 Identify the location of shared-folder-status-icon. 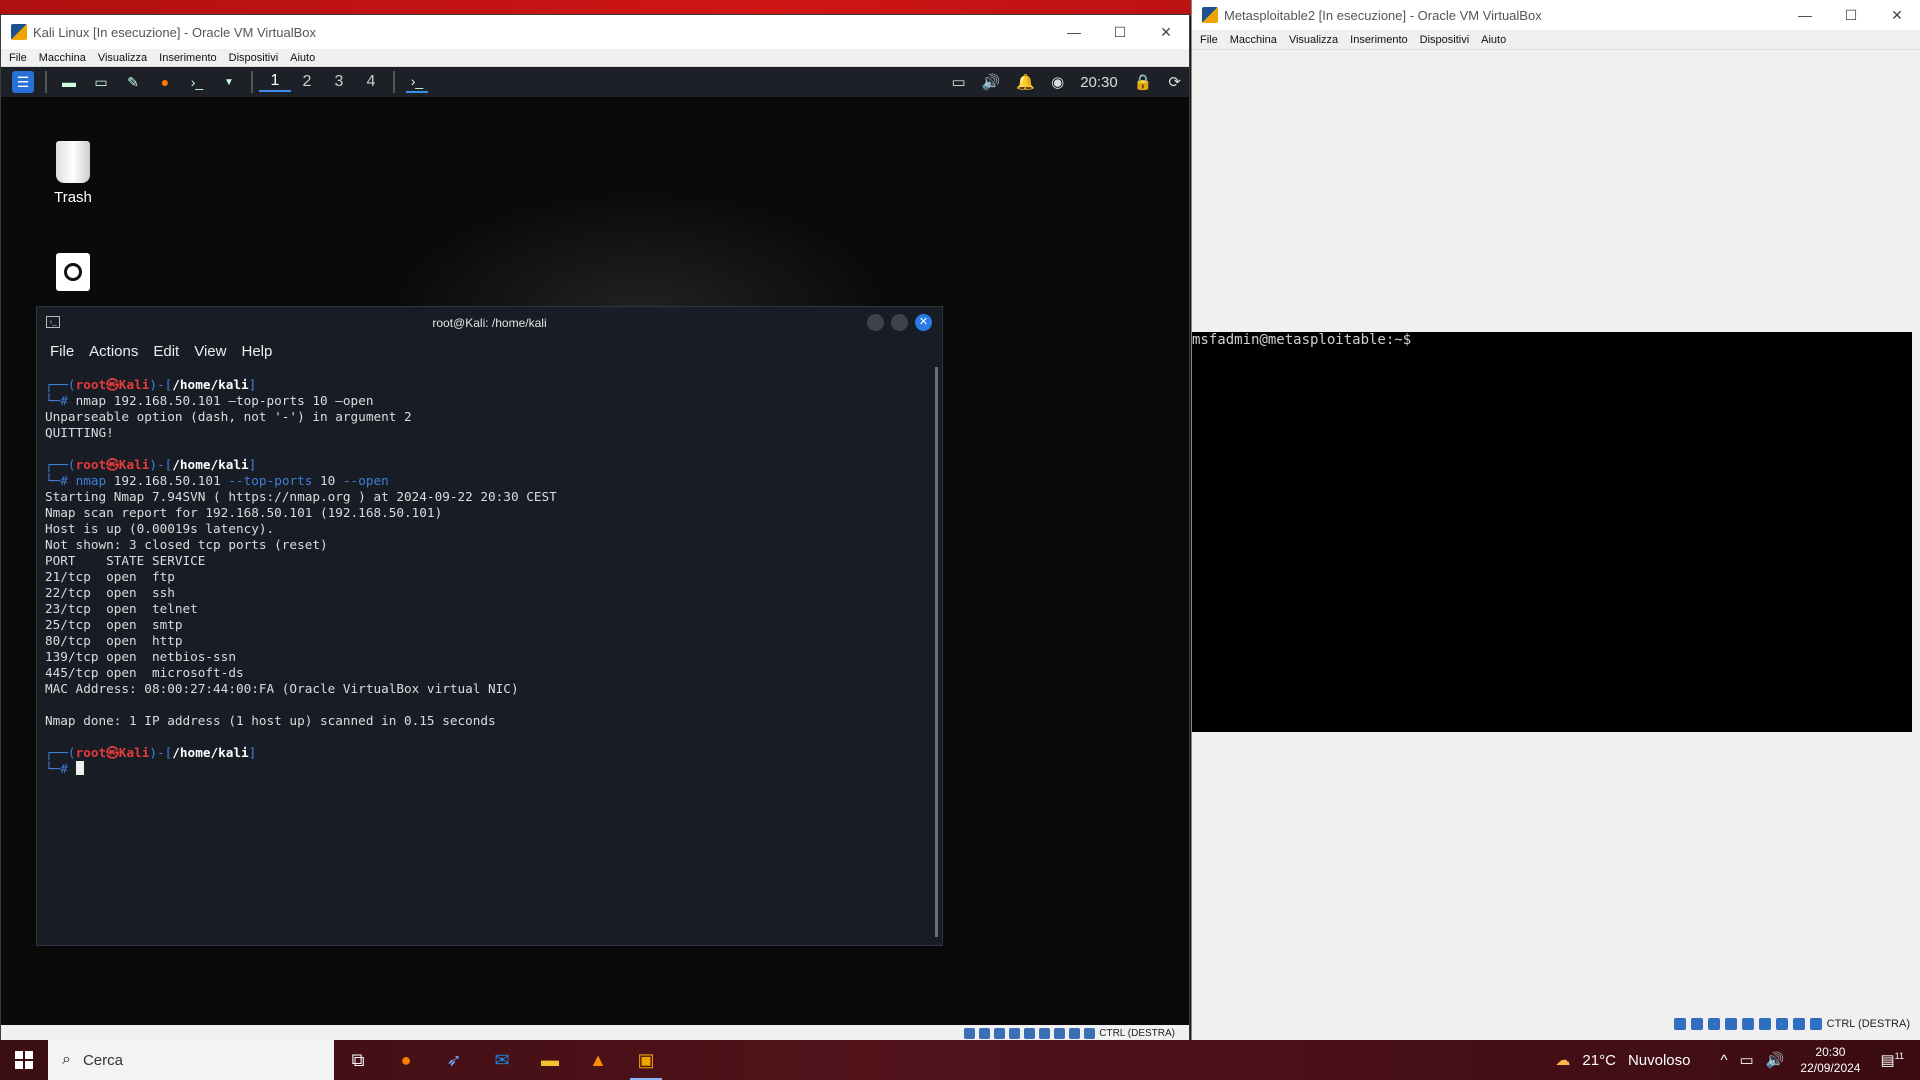
(1030, 1033).